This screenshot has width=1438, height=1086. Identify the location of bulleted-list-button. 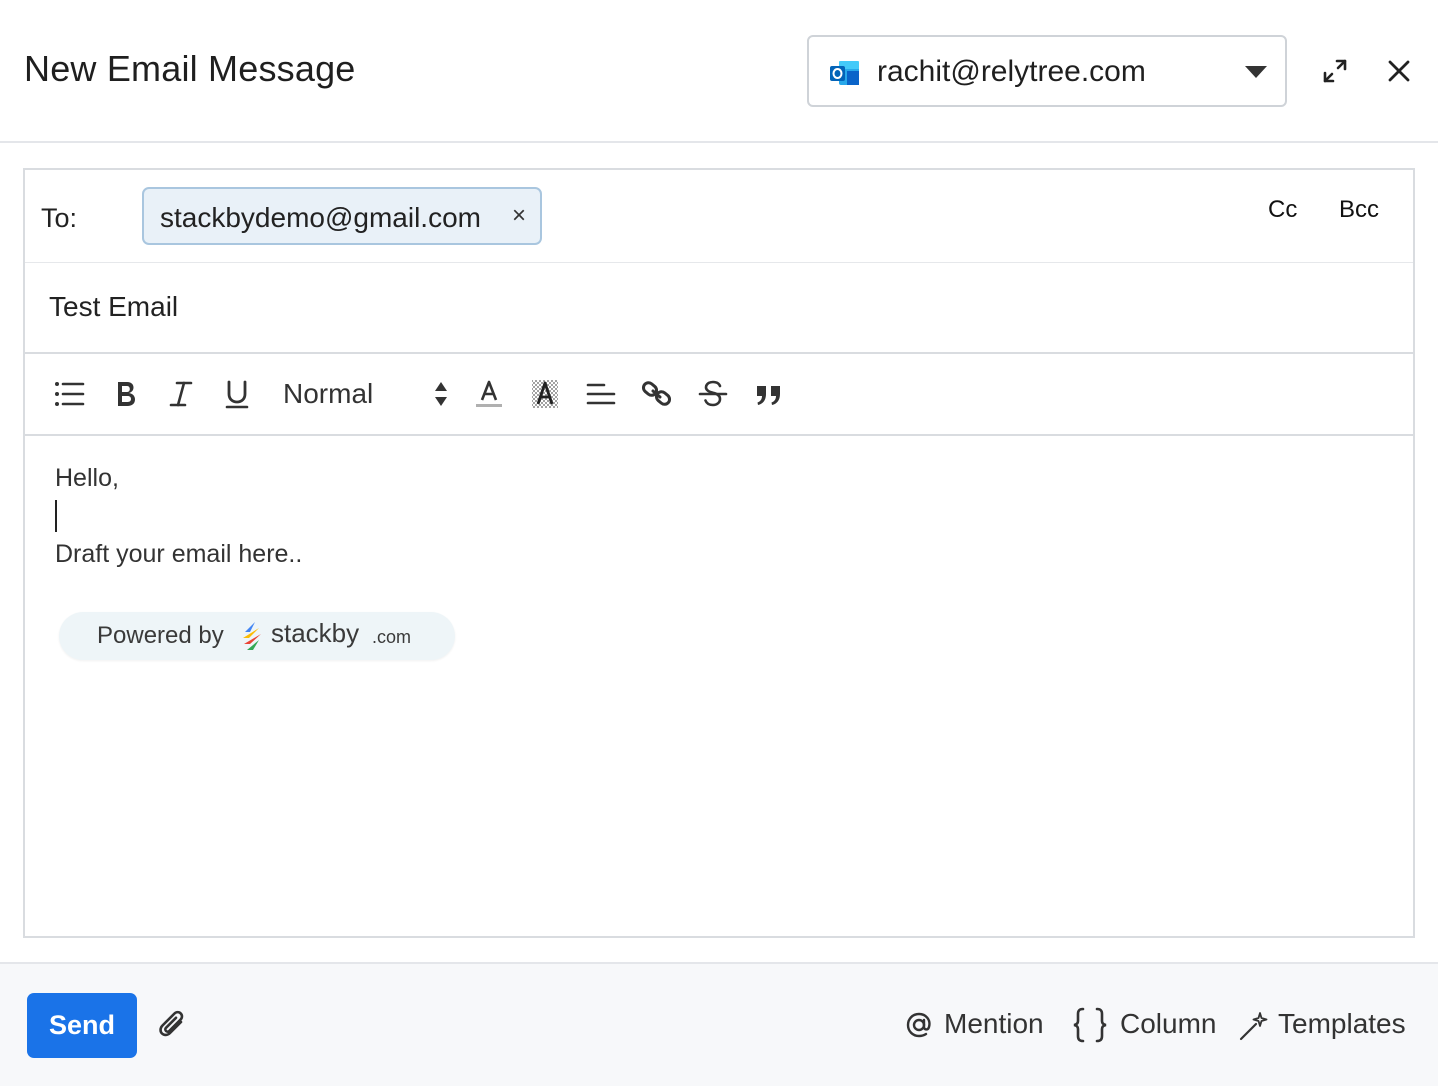
(69, 394).